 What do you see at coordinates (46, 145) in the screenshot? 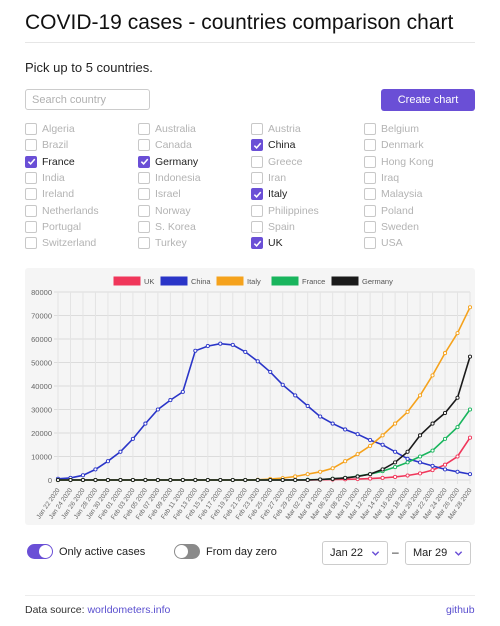
I see `country-option-brazil: Brazil` at bounding box center [46, 145].